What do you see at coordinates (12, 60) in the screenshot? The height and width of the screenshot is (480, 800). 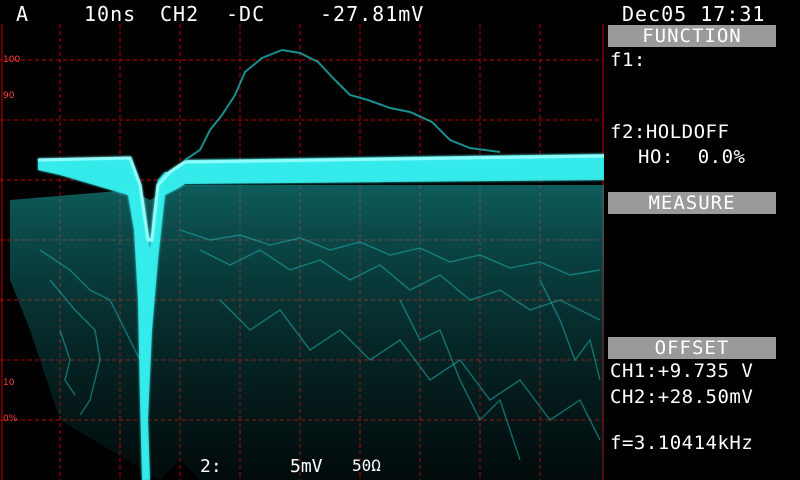 I see `graticule-label-100: 100` at bounding box center [12, 60].